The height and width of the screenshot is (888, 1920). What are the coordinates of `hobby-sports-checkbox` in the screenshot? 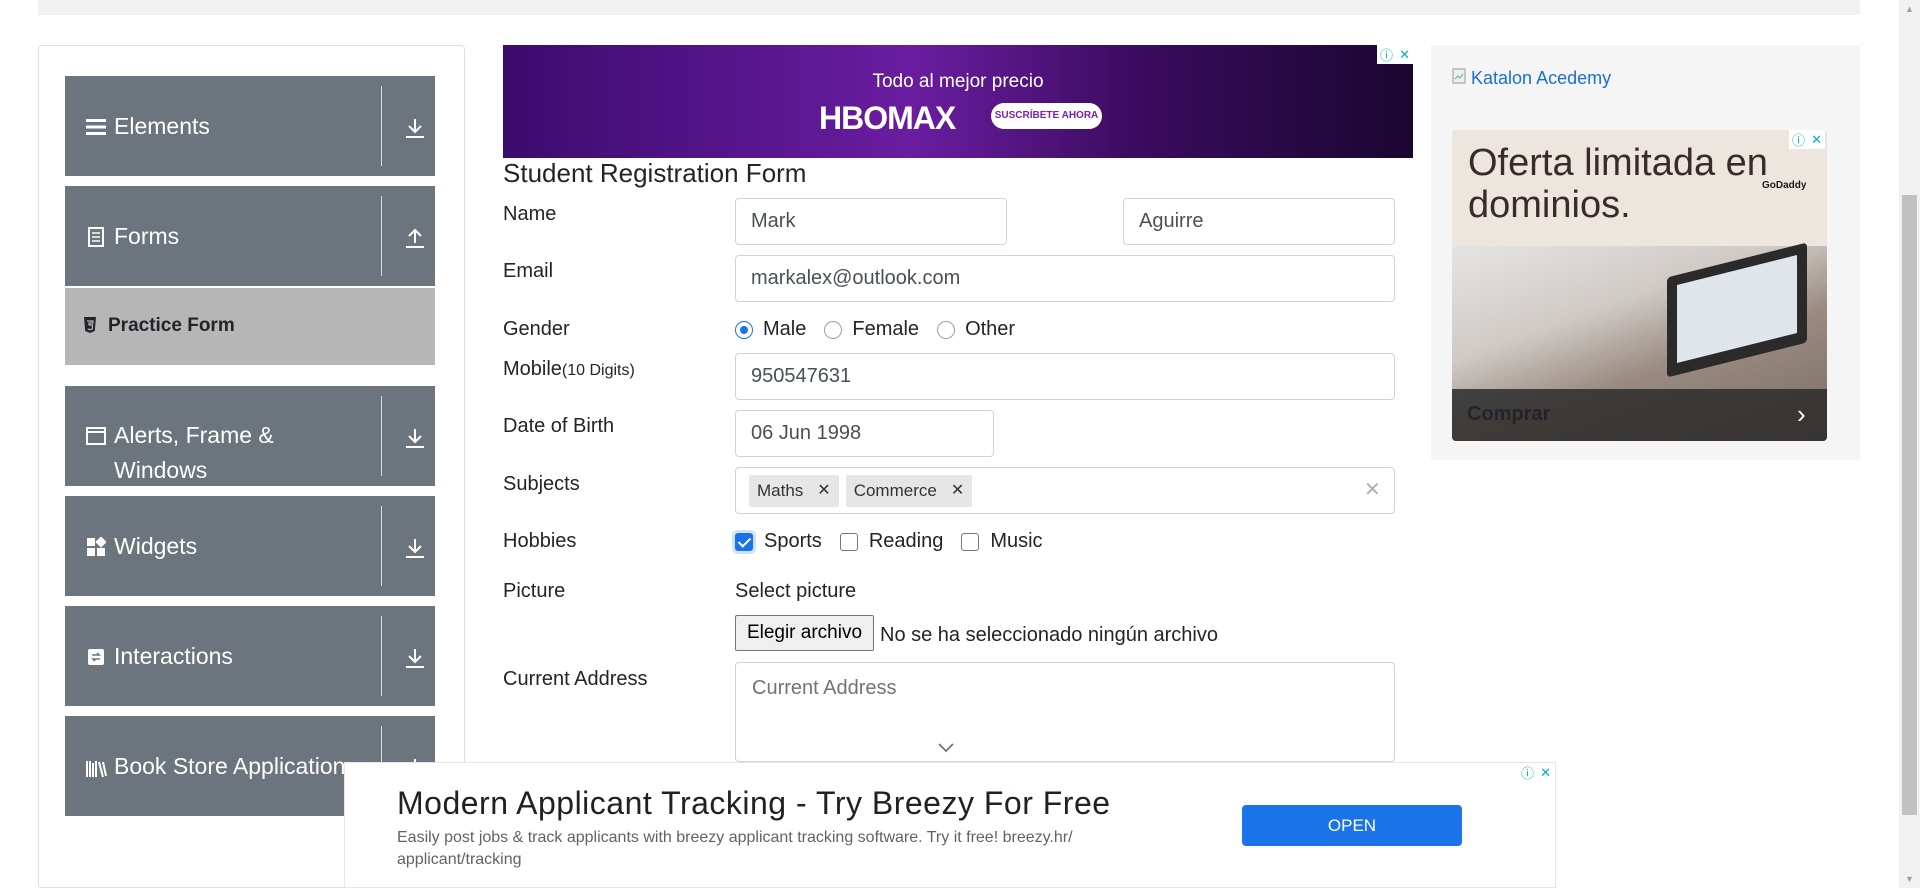 It's located at (744, 541).